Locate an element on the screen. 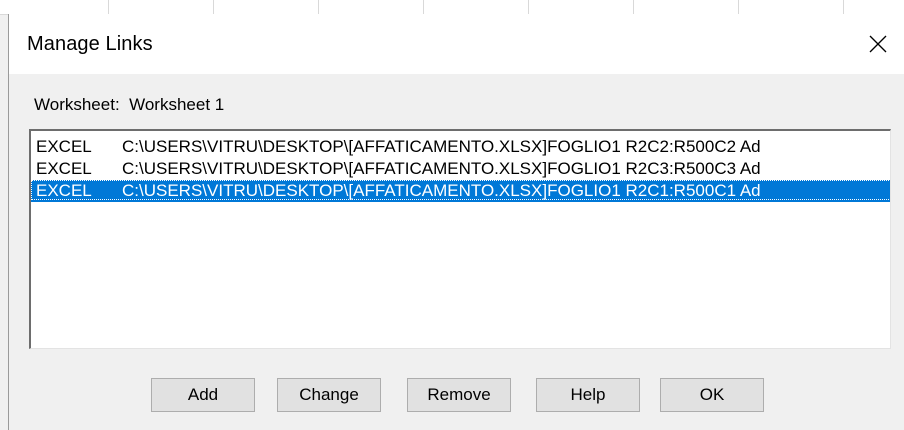 The image size is (904, 430). background-window-strip is located at coordinates (452, 7).